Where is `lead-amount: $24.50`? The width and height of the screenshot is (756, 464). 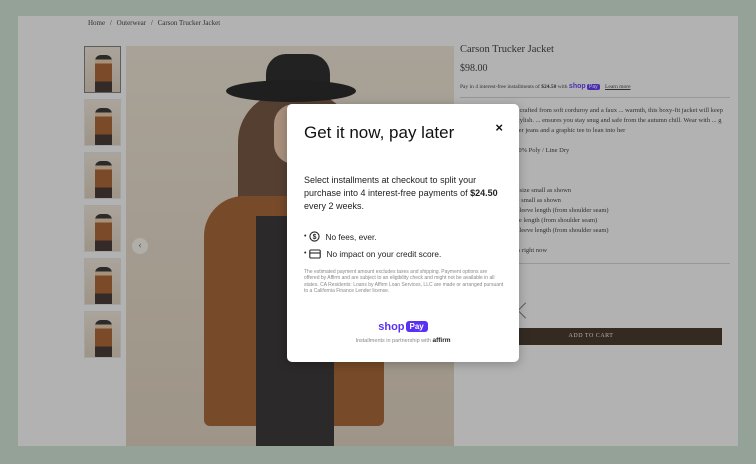
lead-amount: $24.50 is located at coordinates (484, 193).